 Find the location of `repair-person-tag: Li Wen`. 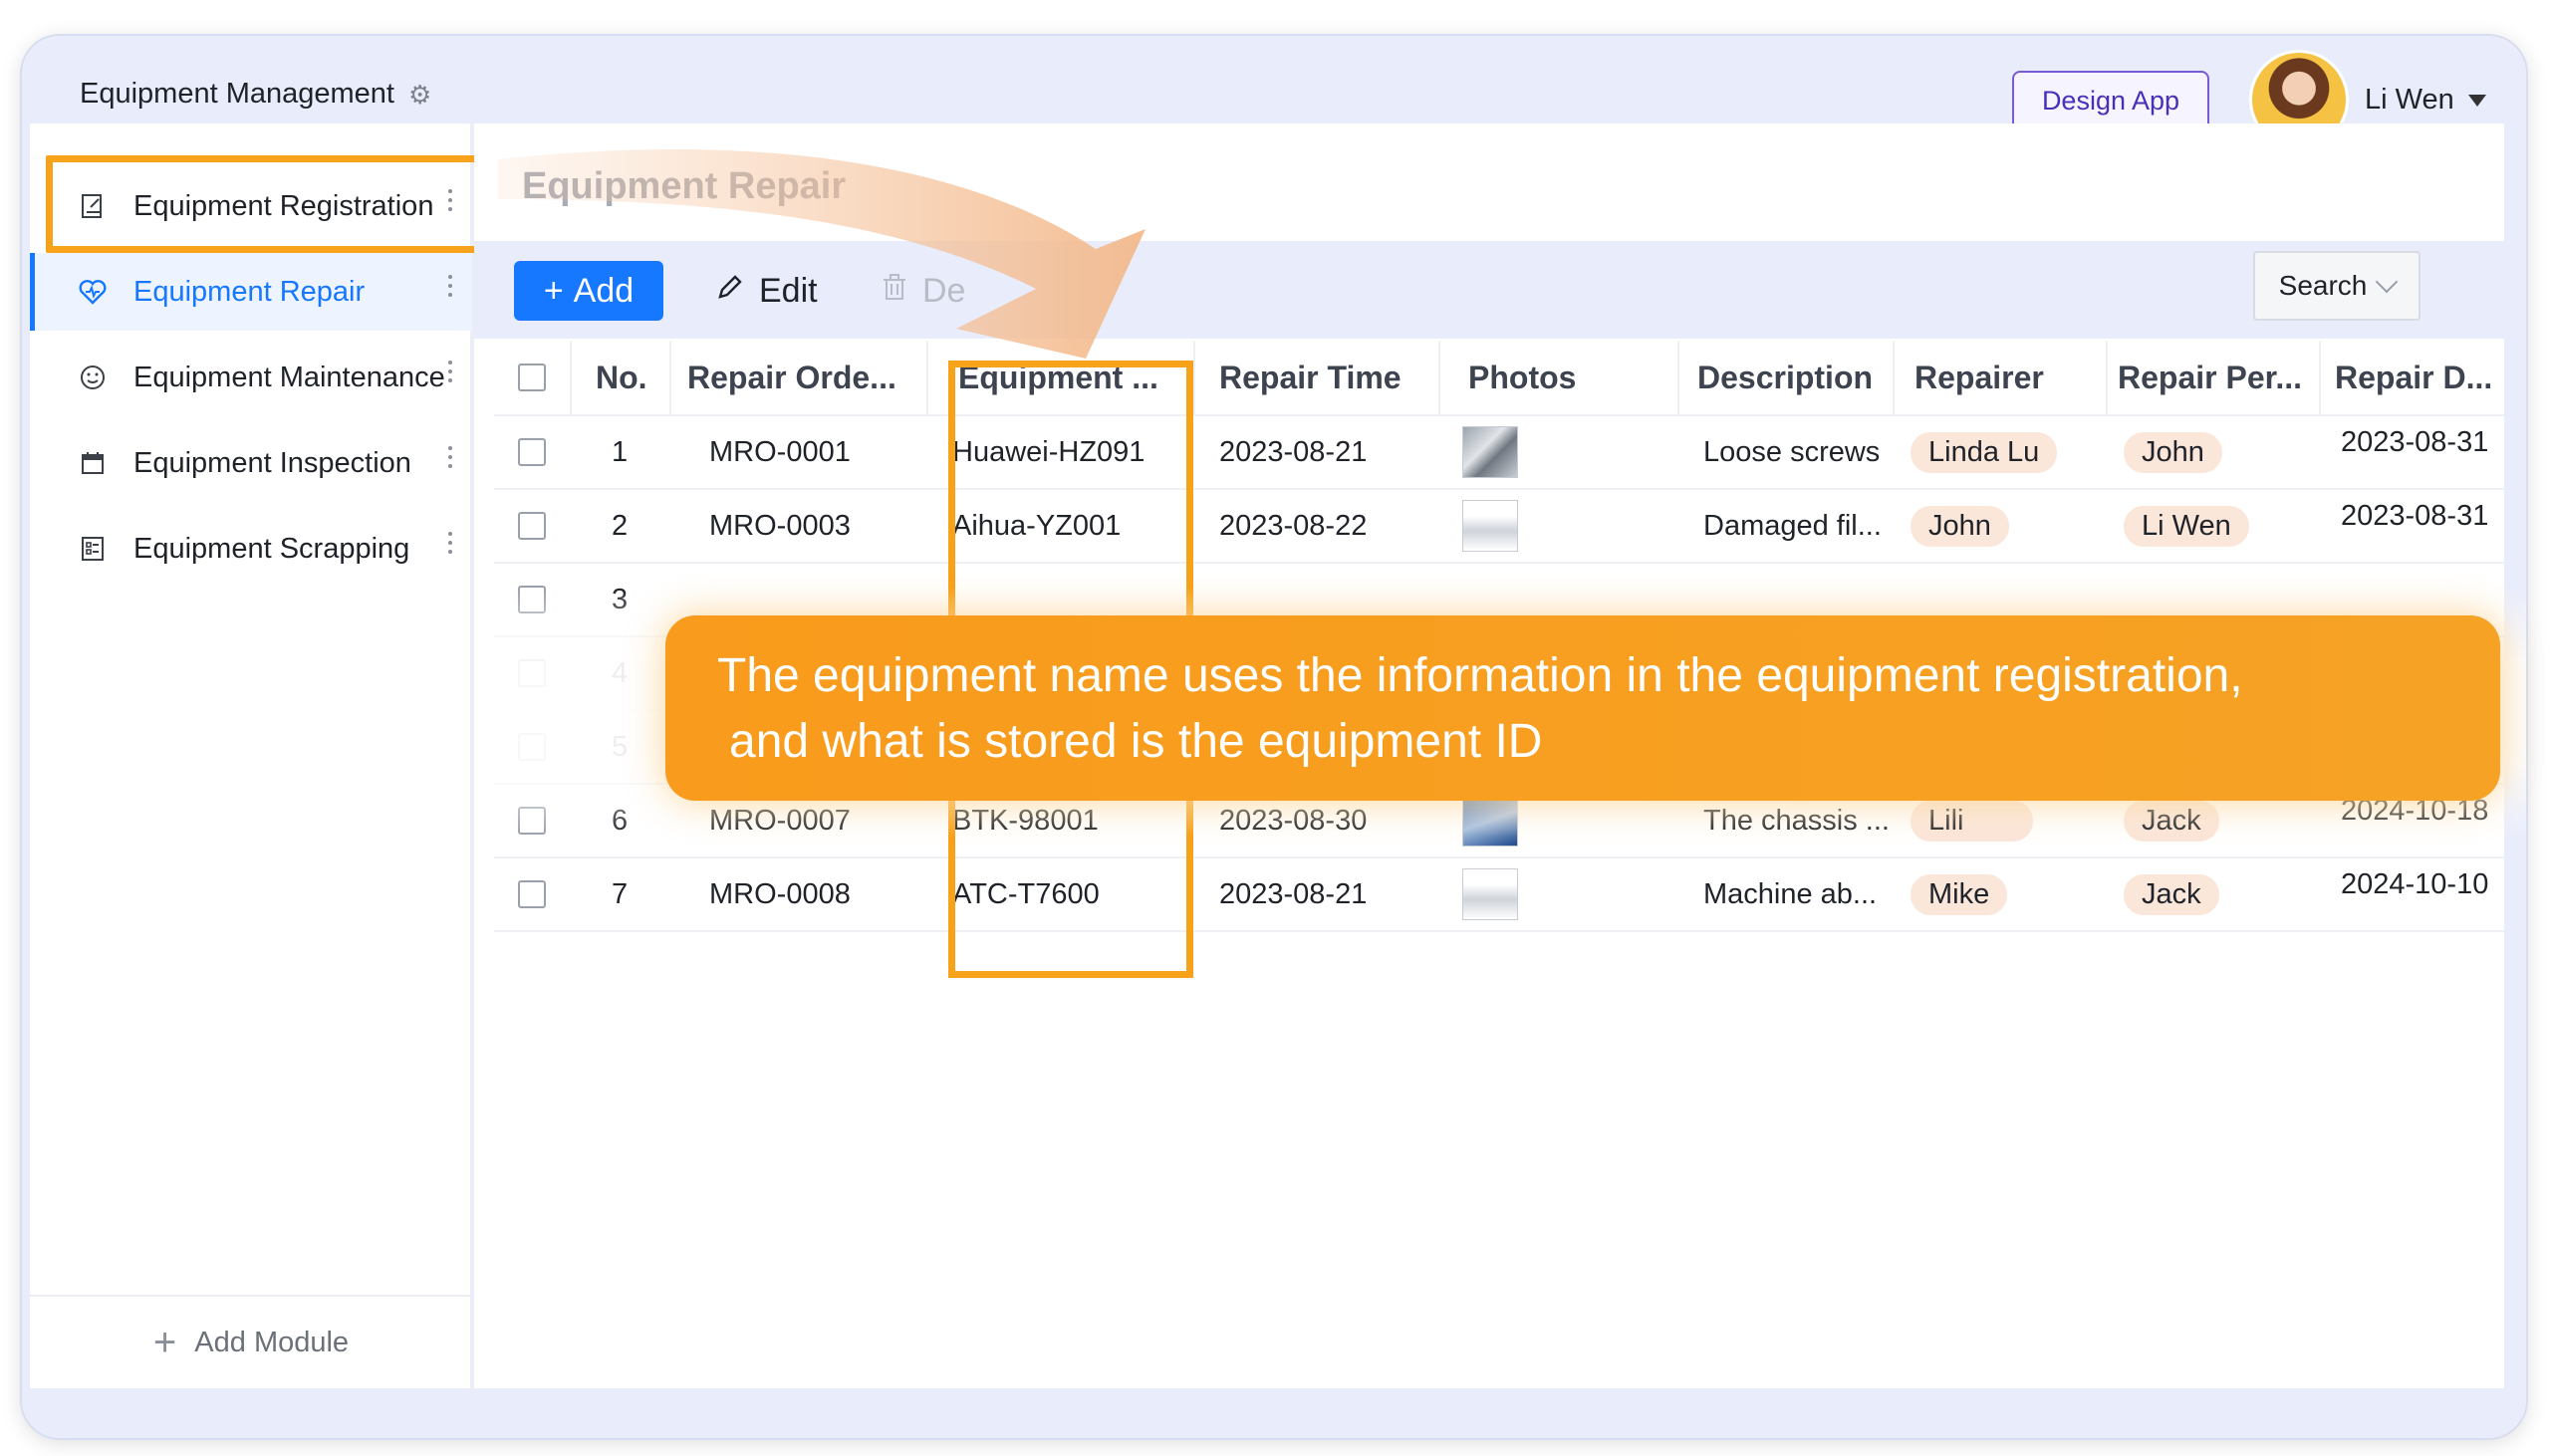

repair-person-tag: Li Wen is located at coordinates (2186, 526).